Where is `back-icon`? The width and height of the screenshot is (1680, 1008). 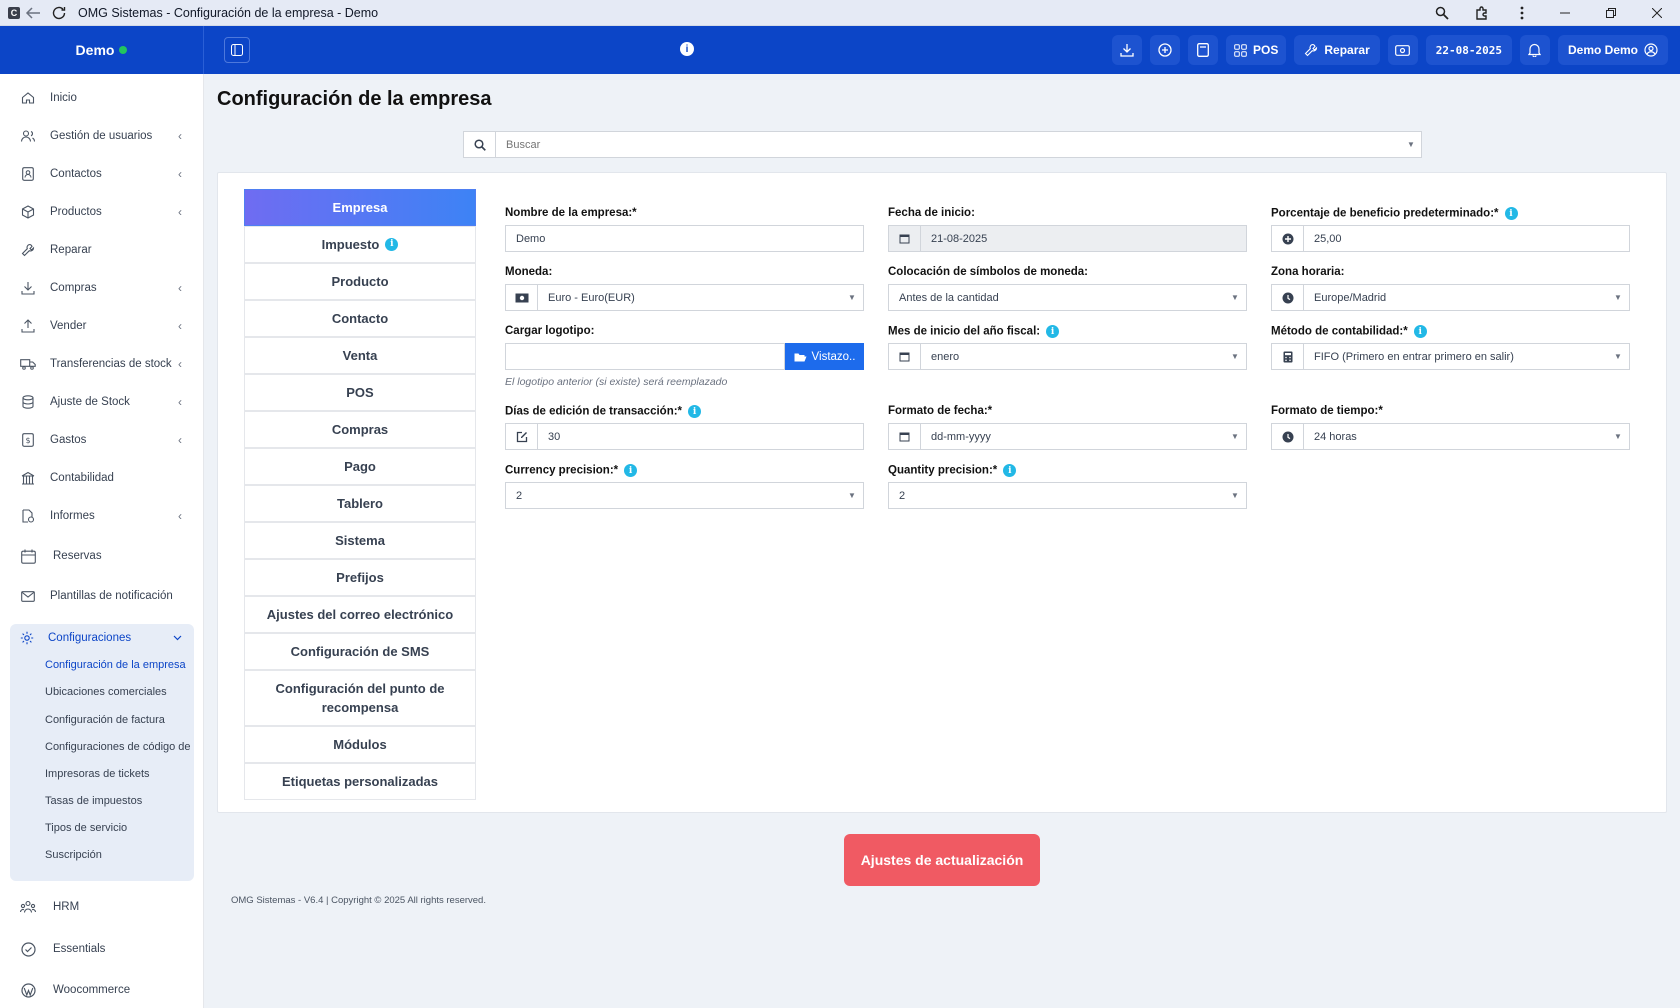 back-icon is located at coordinates (33, 13).